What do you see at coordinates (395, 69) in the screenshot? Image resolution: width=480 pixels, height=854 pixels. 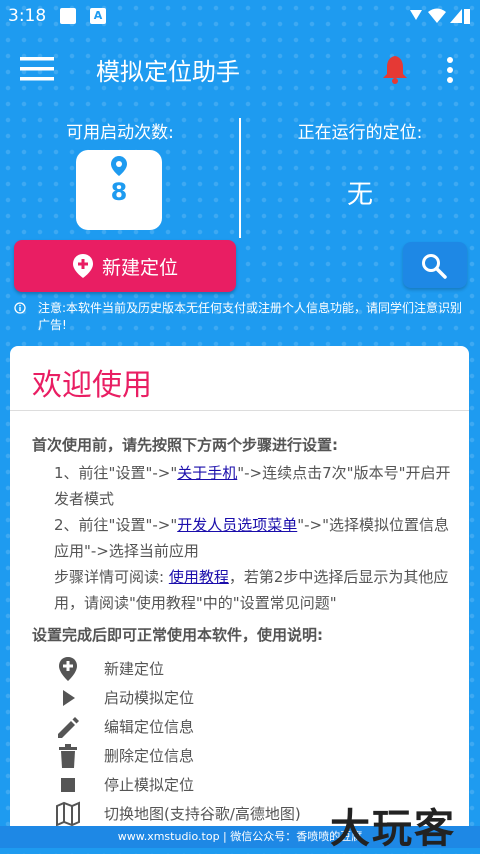 I see `bell-icon` at bounding box center [395, 69].